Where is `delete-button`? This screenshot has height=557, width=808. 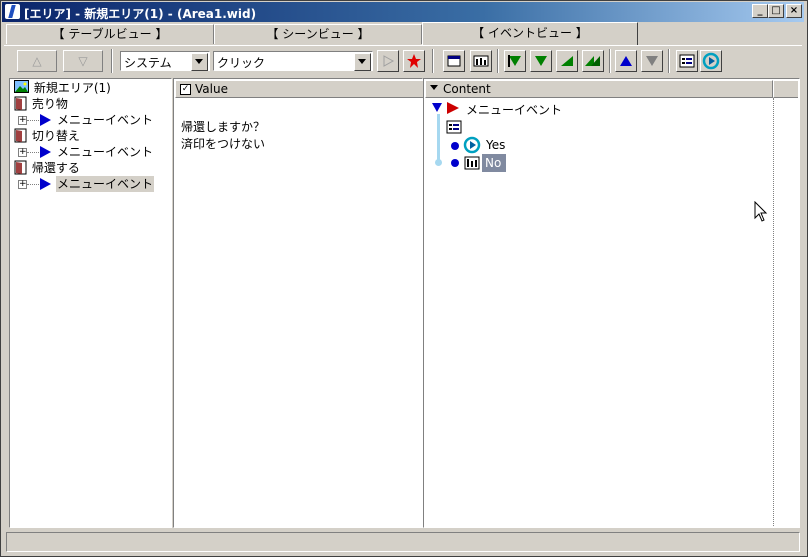
delete-button is located at coordinates (414, 61).